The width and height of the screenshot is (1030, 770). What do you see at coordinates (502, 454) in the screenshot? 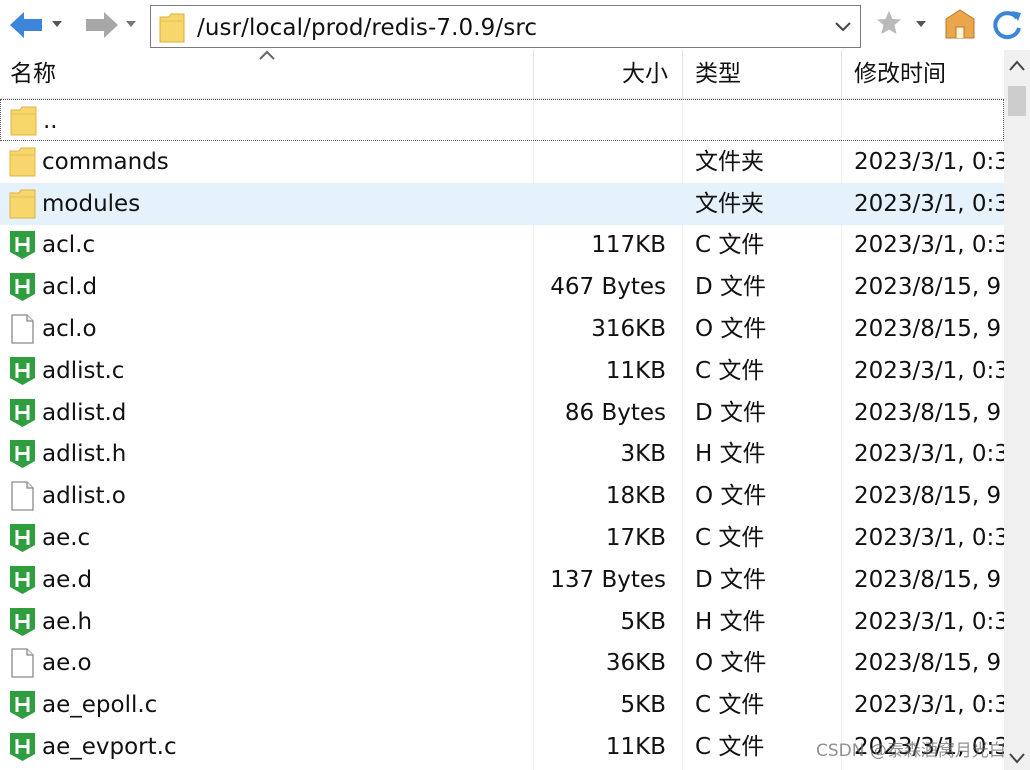
I see `file-row: adlist.h 3KB H 文件 2023/3/1, 0:3` at bounding box center [502, 454].